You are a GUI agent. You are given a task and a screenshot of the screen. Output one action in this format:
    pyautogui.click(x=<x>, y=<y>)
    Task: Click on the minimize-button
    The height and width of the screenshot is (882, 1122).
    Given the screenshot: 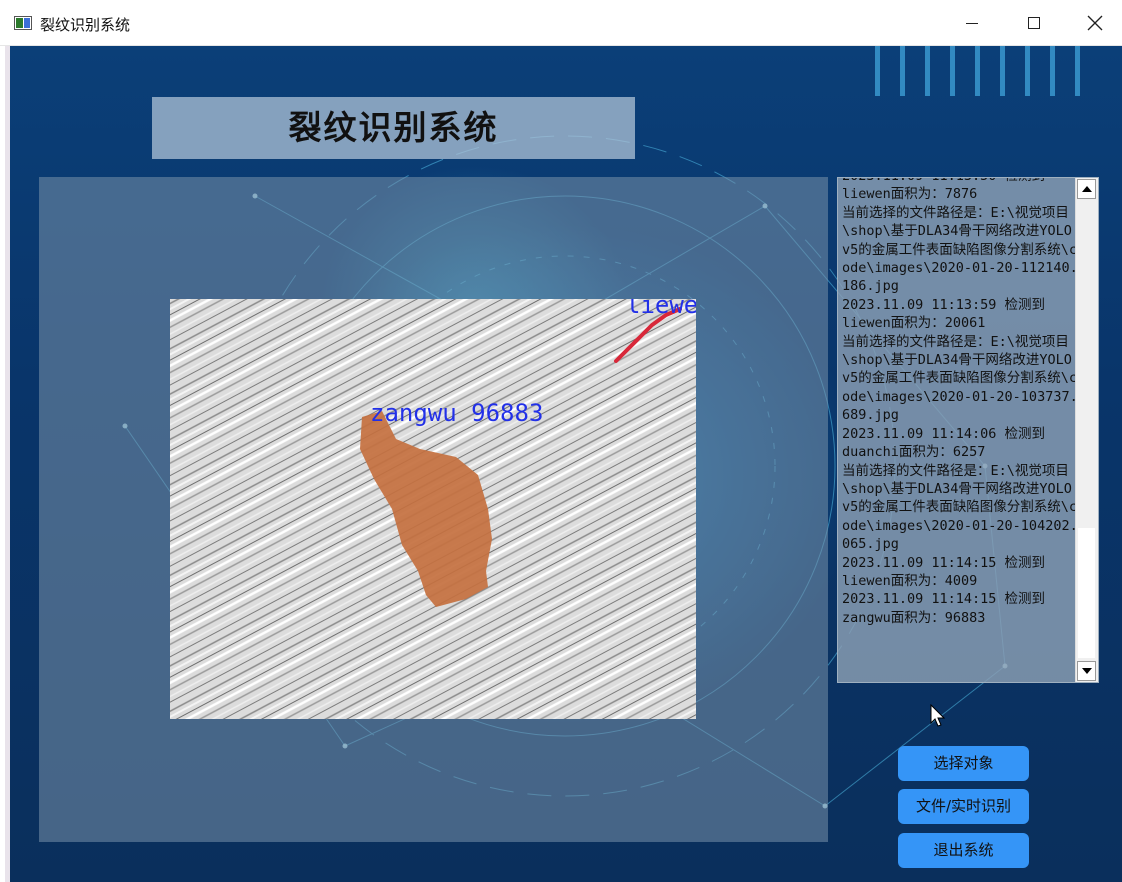 What is the action you would take?
    pyautogui.click(x=972, y=22)
    